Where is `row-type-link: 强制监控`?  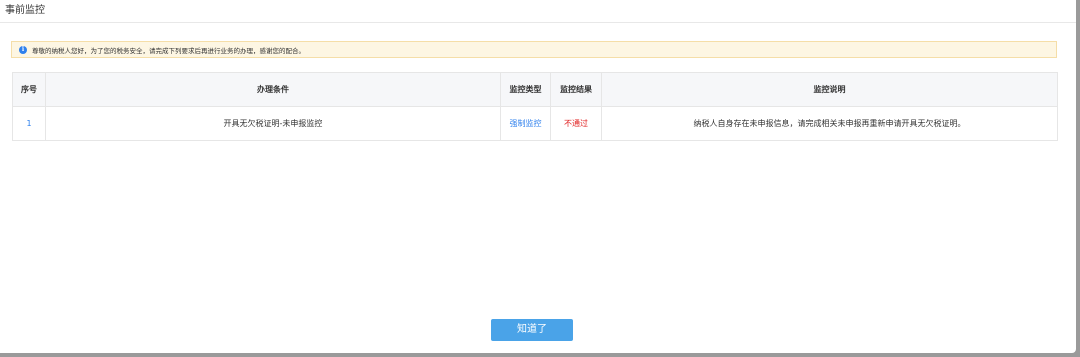 row-type-link: 强制监控 is located at coordinates (525, 123).